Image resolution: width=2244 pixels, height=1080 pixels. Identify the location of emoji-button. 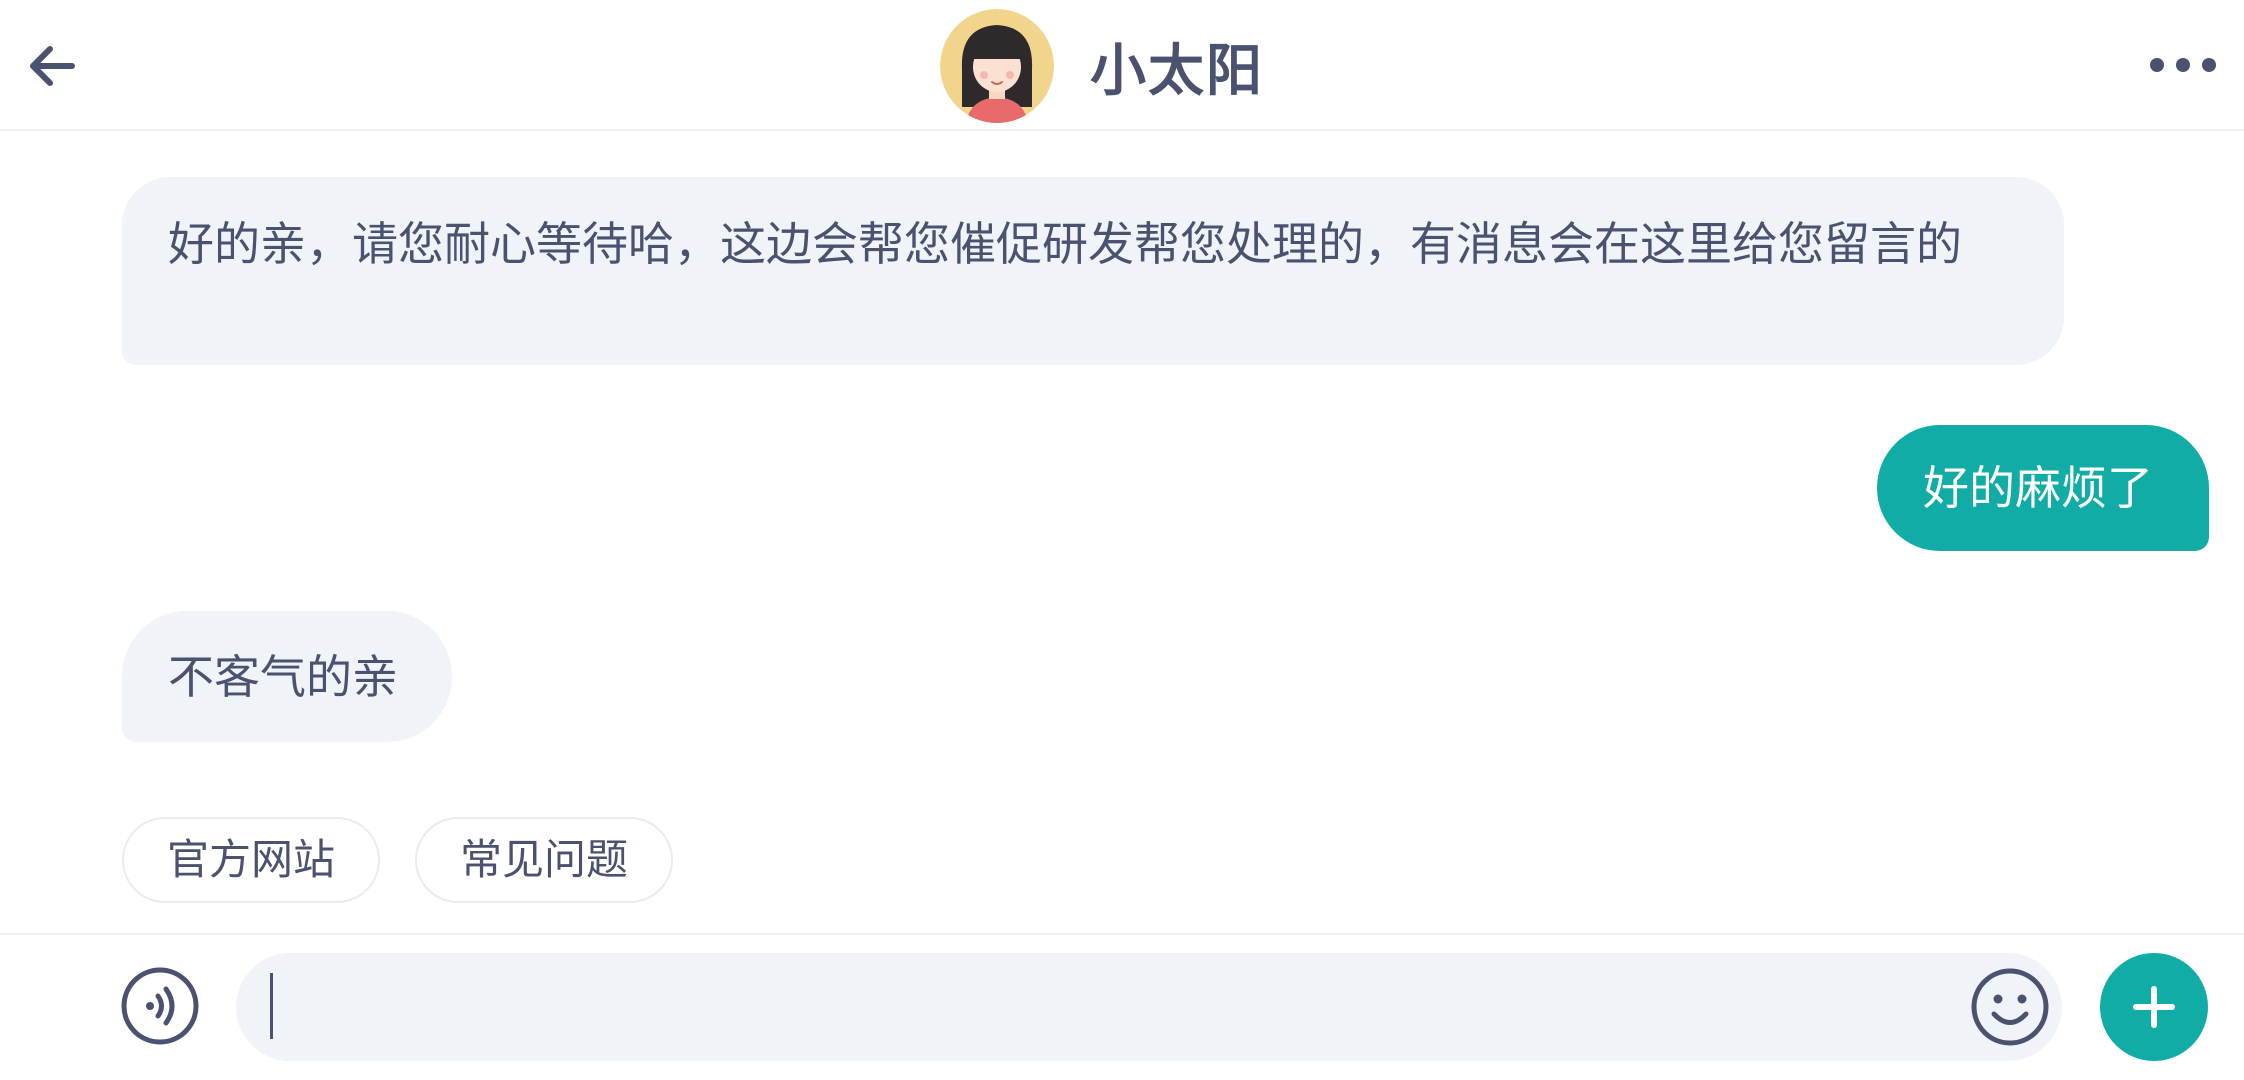
(2010, 1007).